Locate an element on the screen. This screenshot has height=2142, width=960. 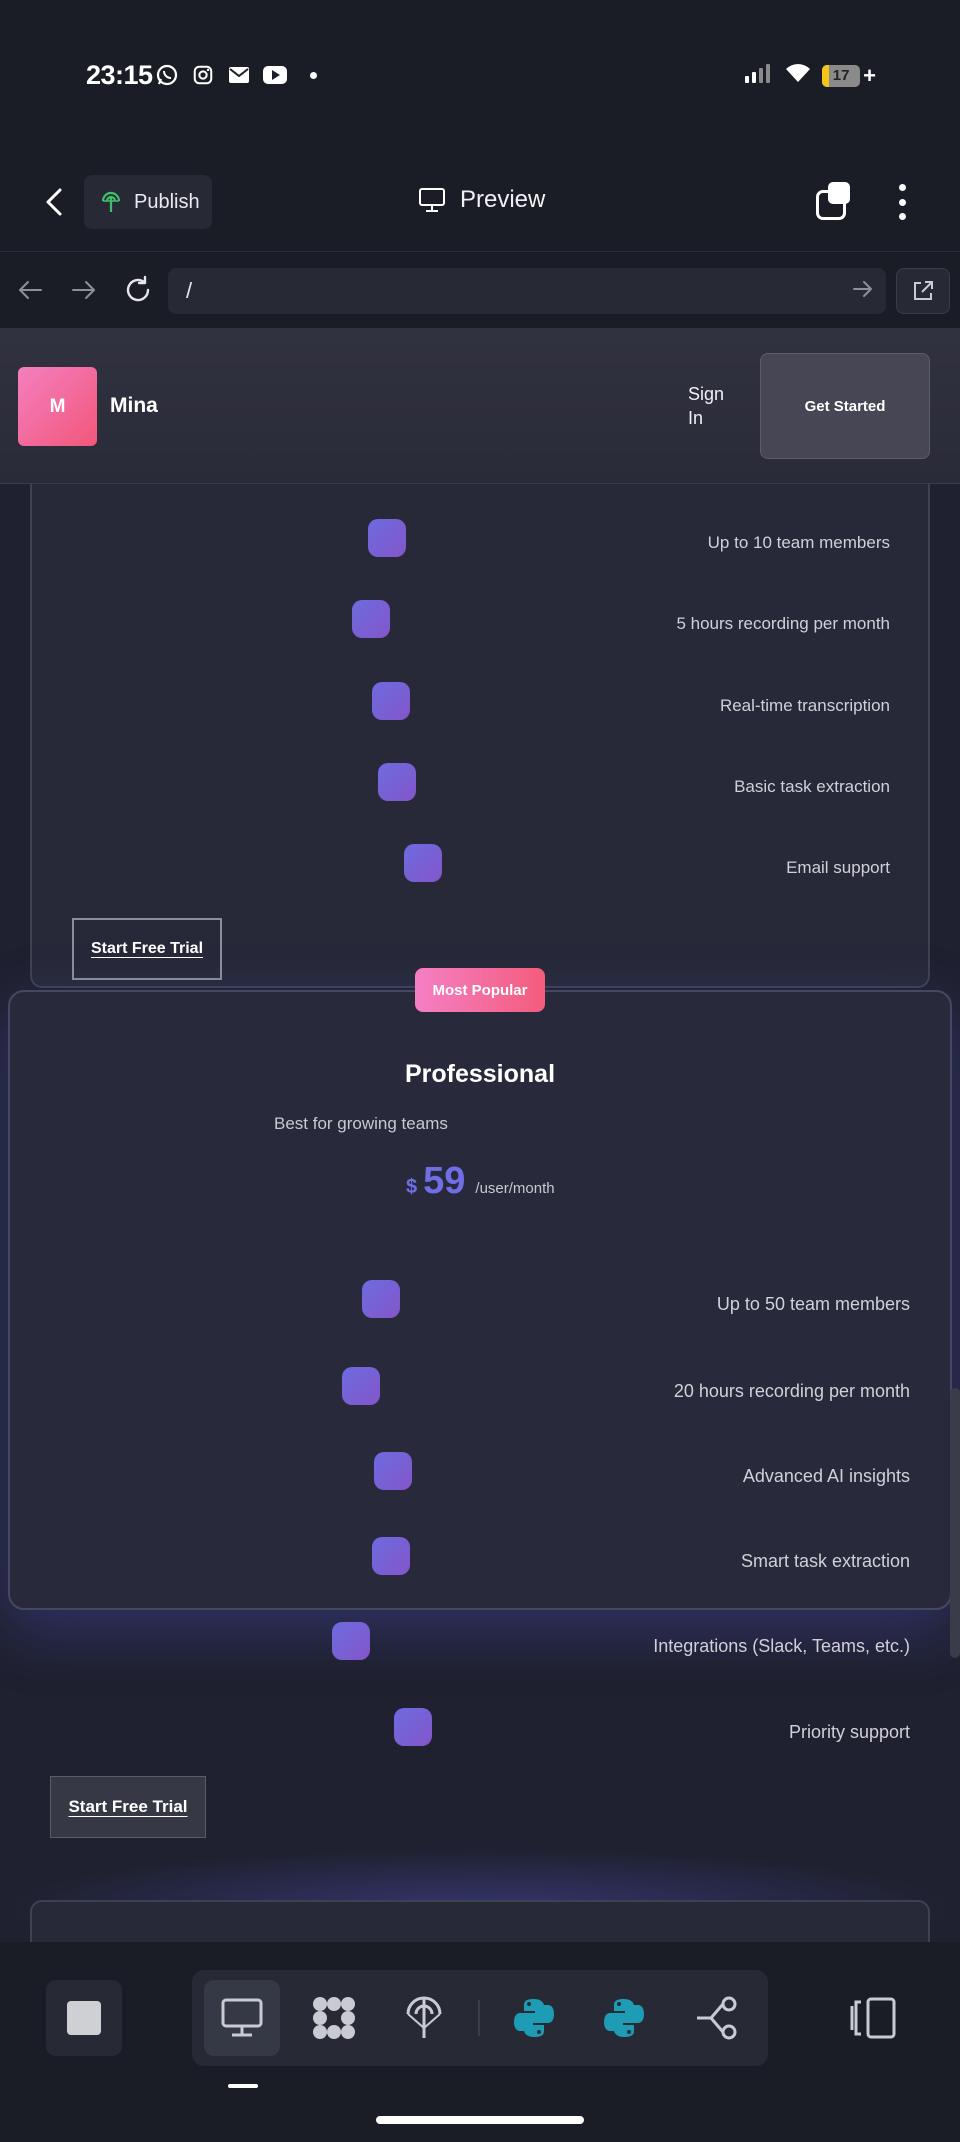
feature-text: Smart task extraction is located at coordinates (825, 1561).